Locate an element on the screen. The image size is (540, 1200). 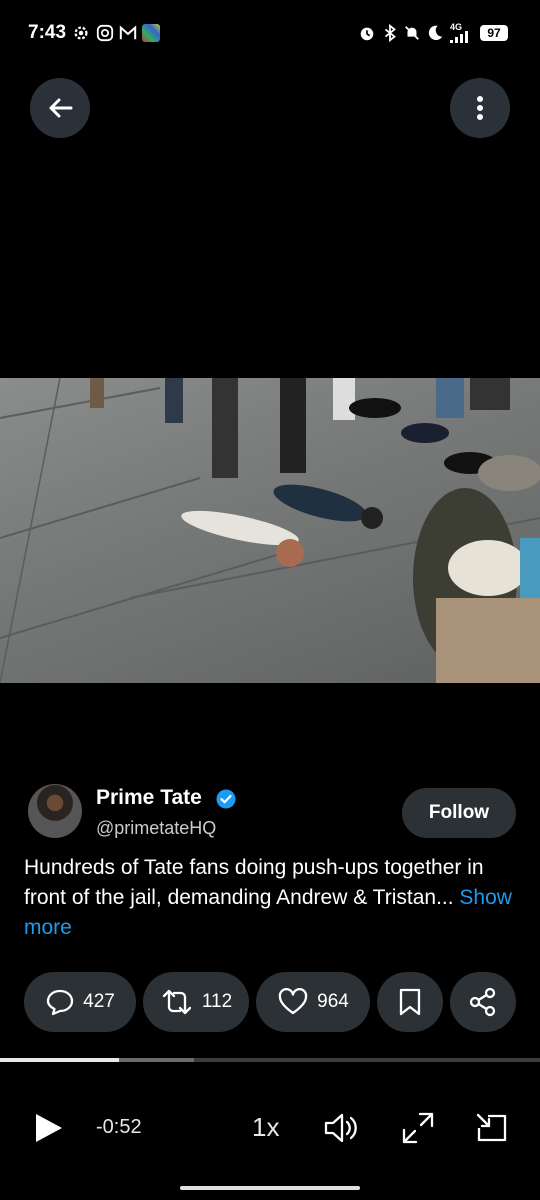
volume-button is located at coordinates (342, 1128).